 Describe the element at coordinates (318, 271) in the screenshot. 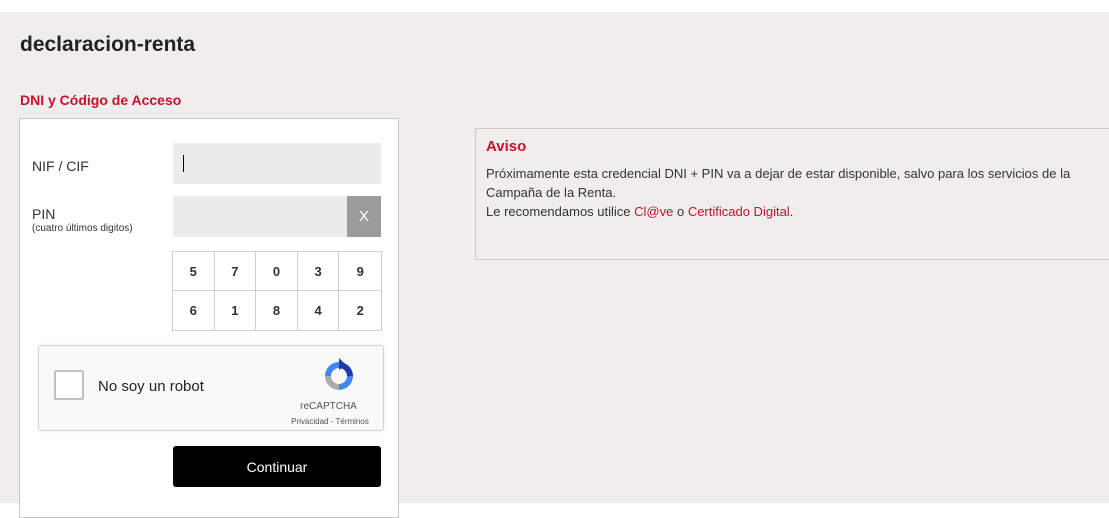

I see `keypad-key: 3` at that location.